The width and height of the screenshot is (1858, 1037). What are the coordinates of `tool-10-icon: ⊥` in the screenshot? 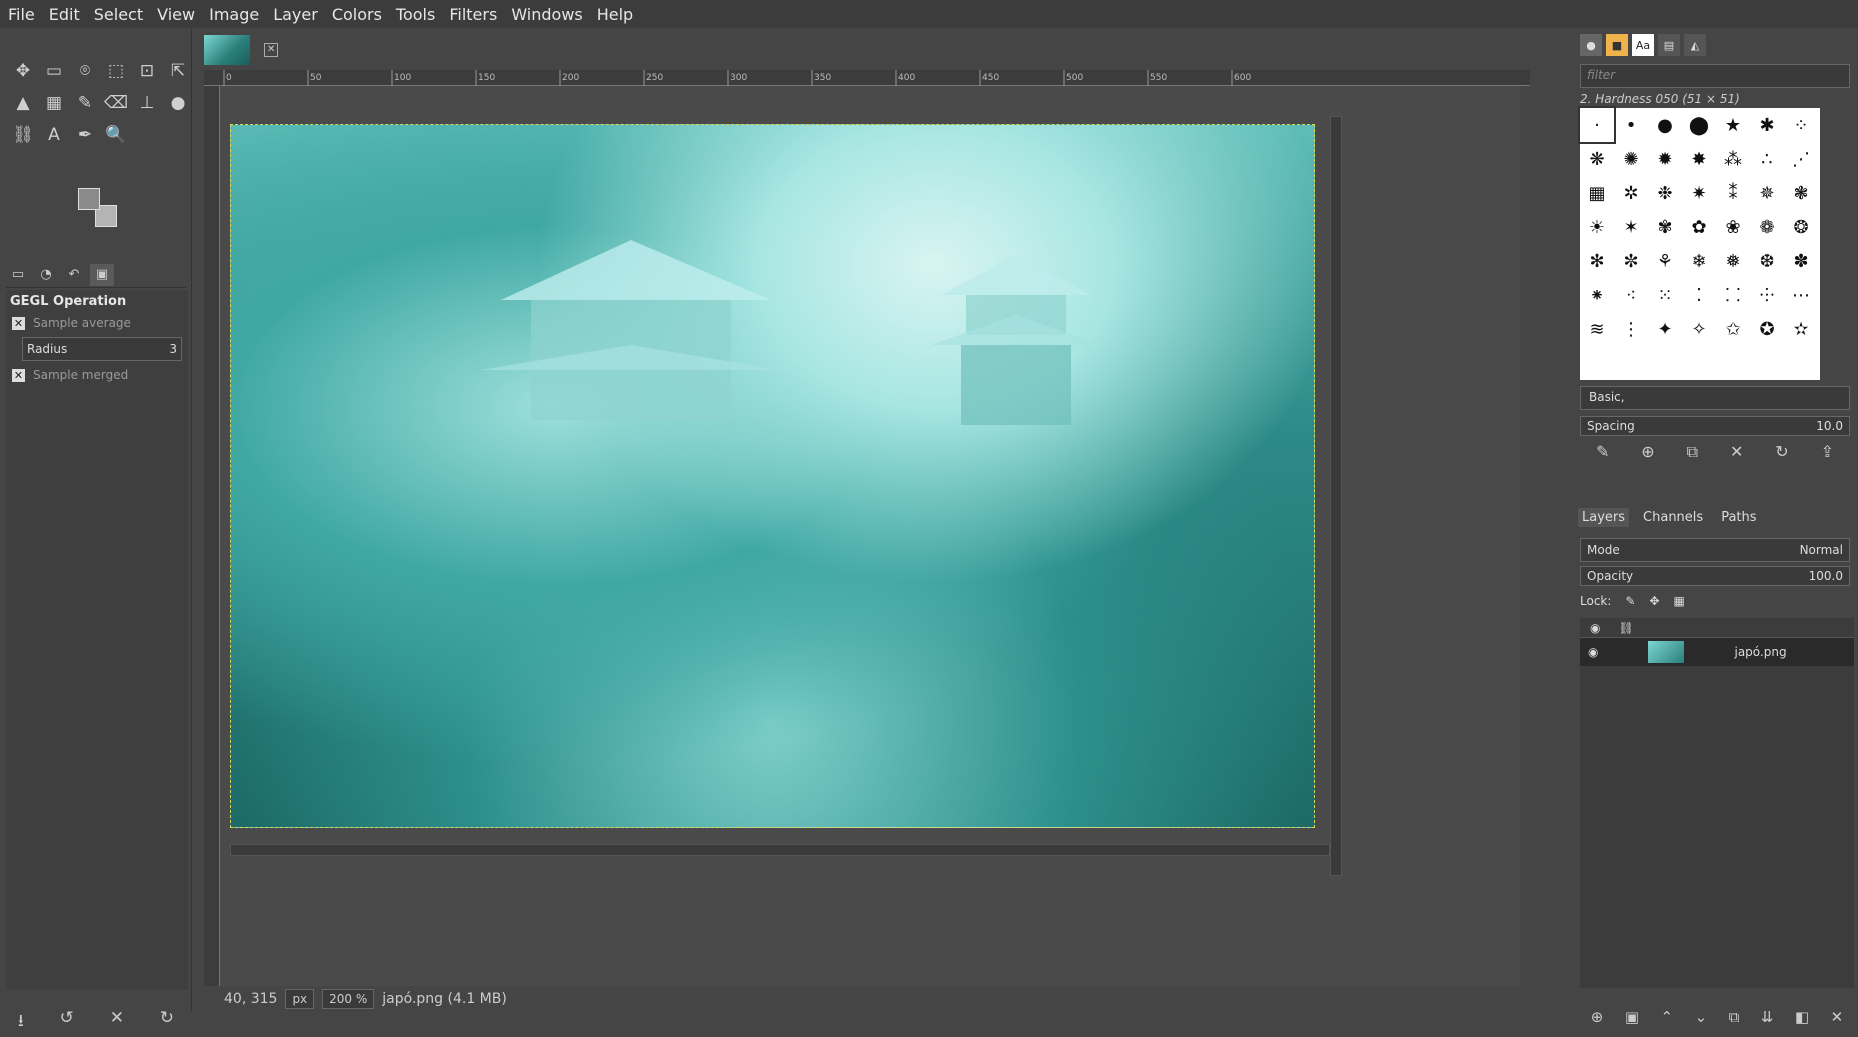 It's located at (147, 103).